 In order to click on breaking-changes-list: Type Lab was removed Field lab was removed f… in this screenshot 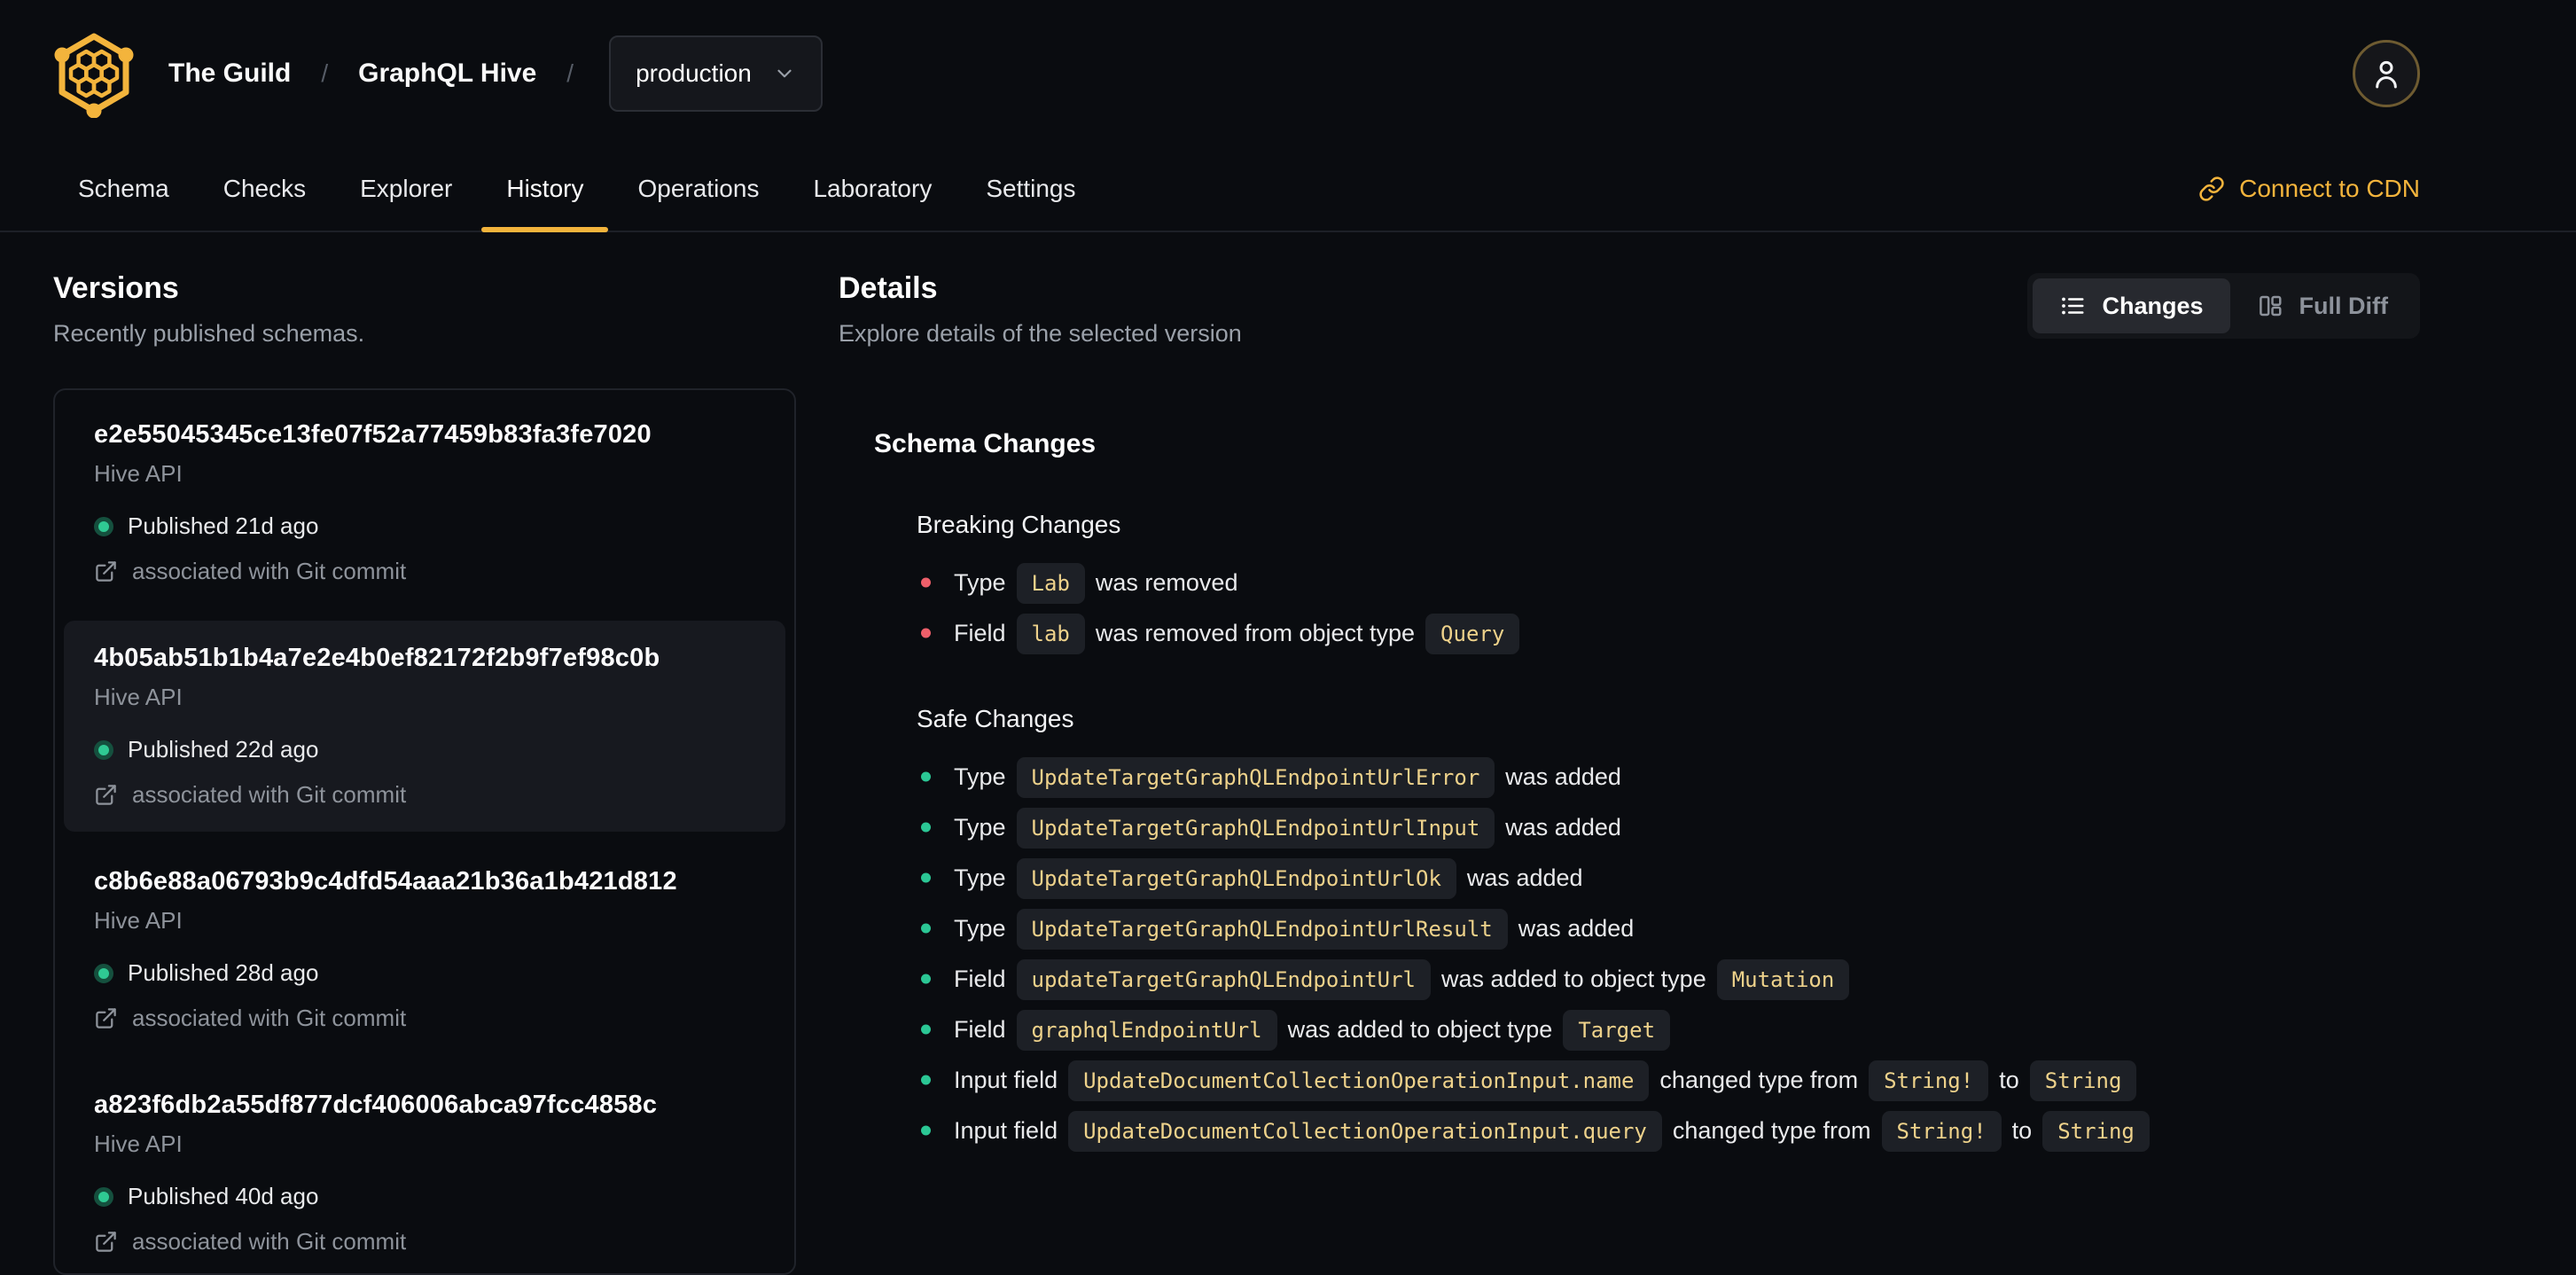, I will do `click(1647, 608)`.